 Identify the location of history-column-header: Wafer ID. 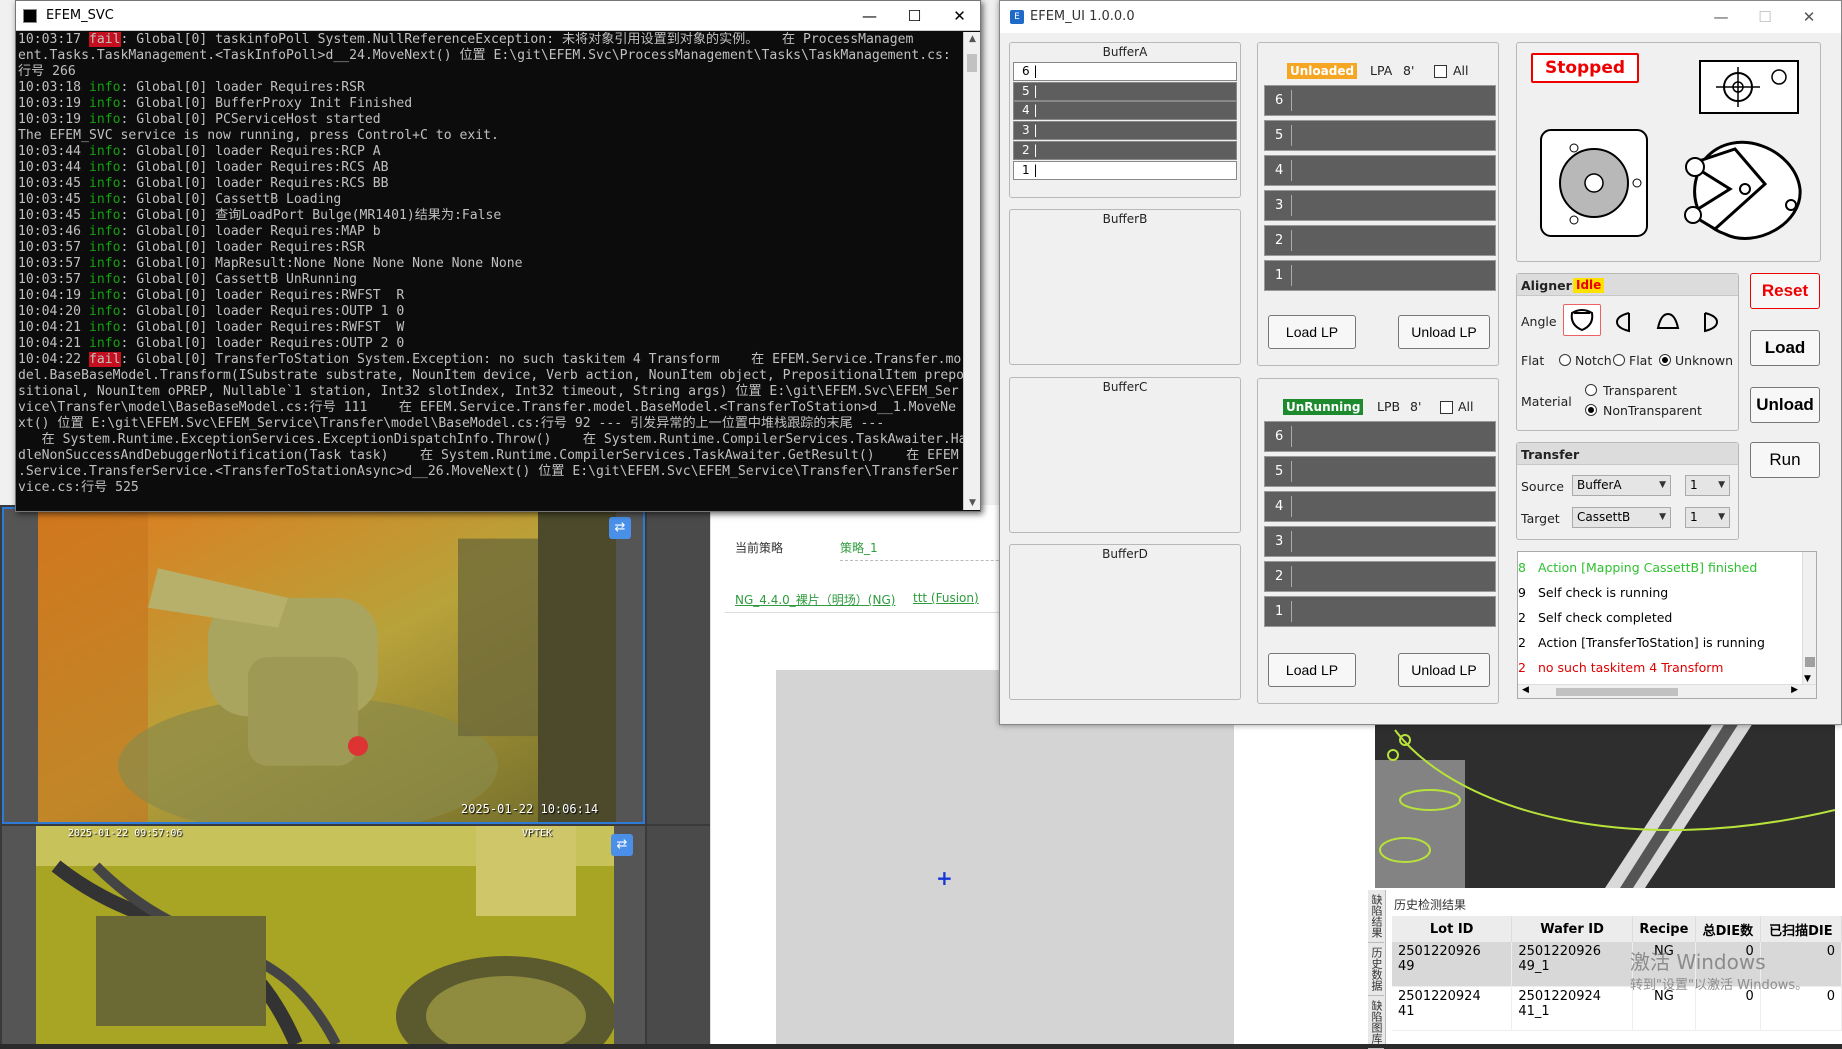
(1572, 929).